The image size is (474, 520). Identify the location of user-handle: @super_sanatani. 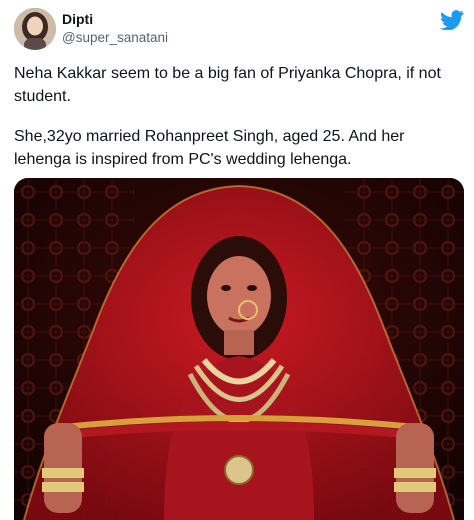
(115, 37).